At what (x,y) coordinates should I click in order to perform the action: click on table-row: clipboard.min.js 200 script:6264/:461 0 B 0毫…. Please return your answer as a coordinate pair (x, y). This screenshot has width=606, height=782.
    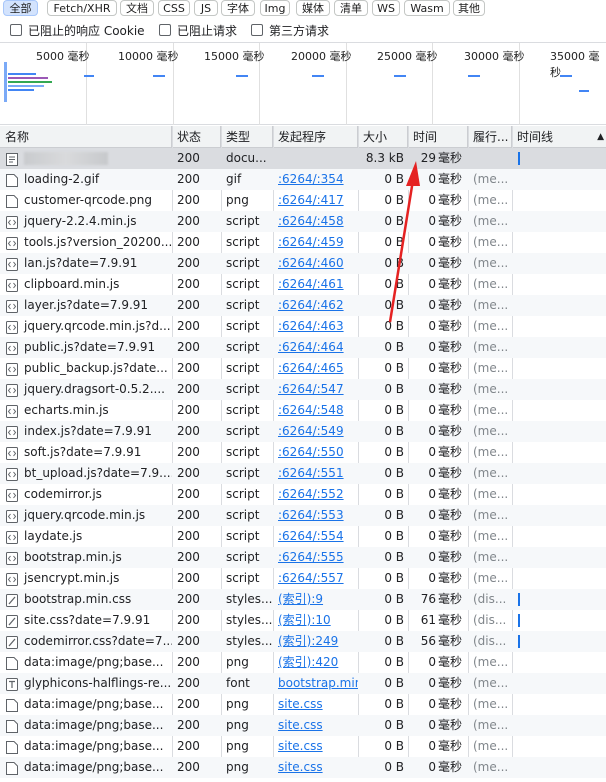
    Looking at the image, I should click on (303, 284).